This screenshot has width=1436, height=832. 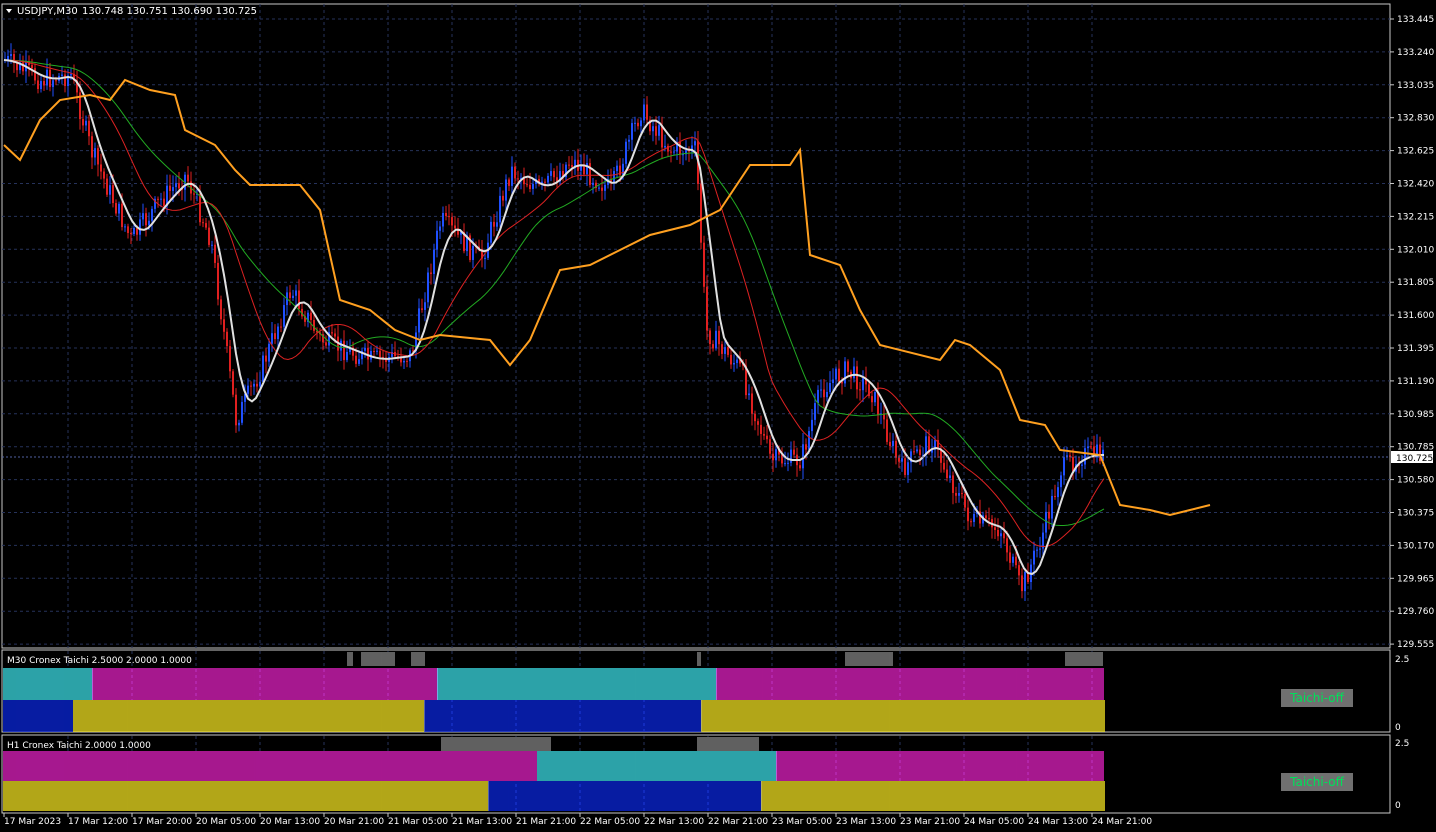 I want to click on time-tick-label: 21 Mar 05:00, so click(x=418, y=822).